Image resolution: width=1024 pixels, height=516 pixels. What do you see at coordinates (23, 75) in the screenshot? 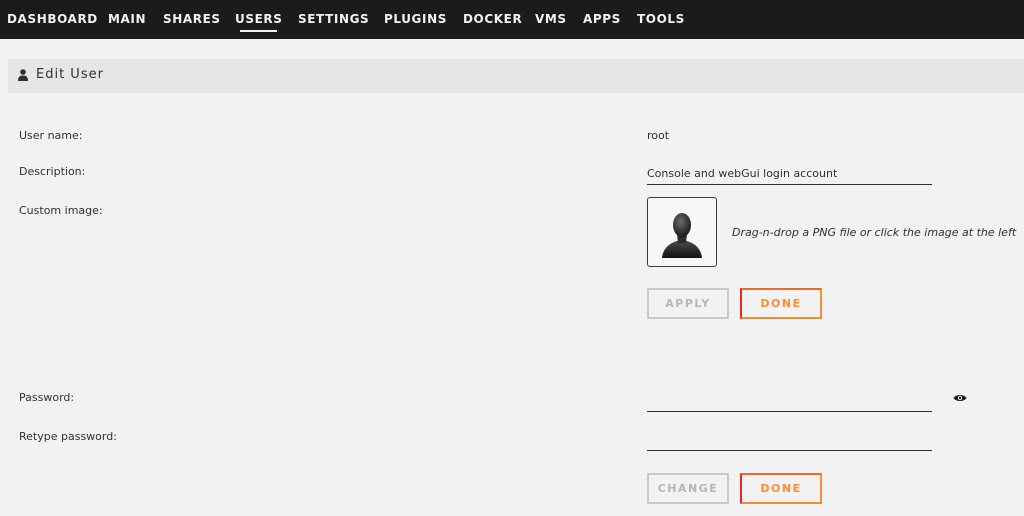
I see `user-icon` at bounding box center [23, 75].